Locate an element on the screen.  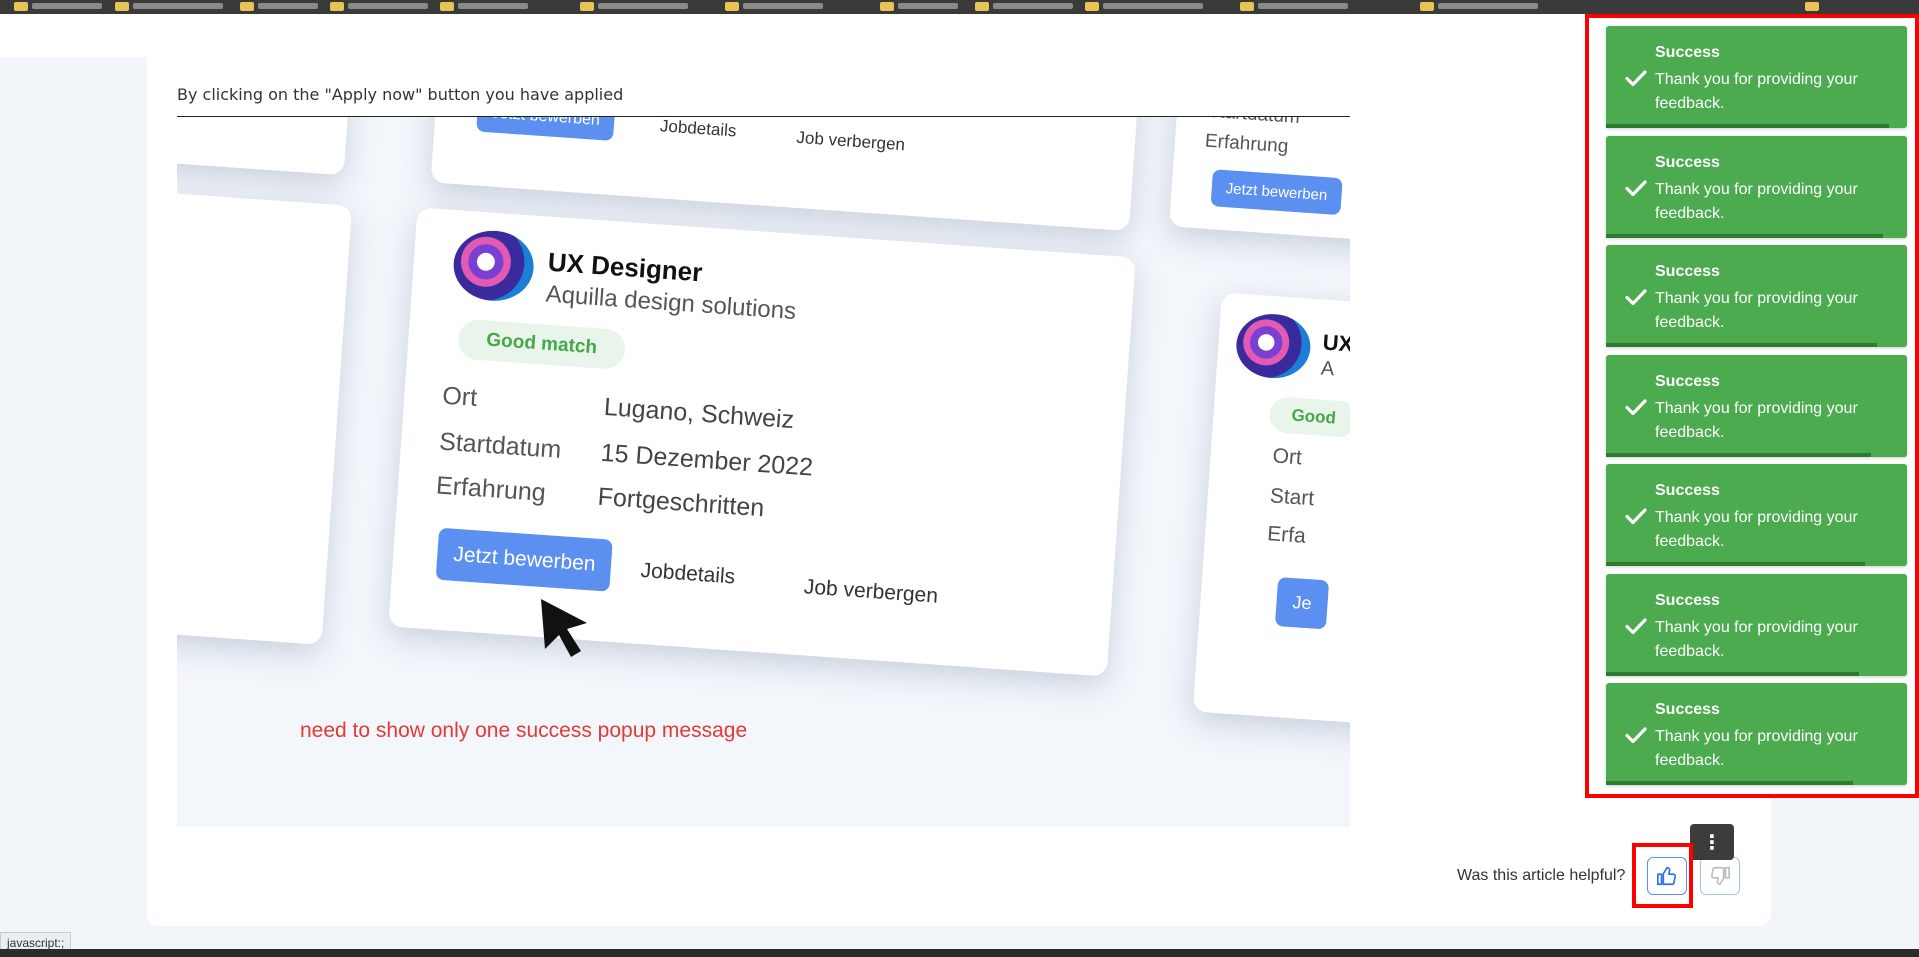
more-options-button: ⋮ is located at coordinates (1712, 842).